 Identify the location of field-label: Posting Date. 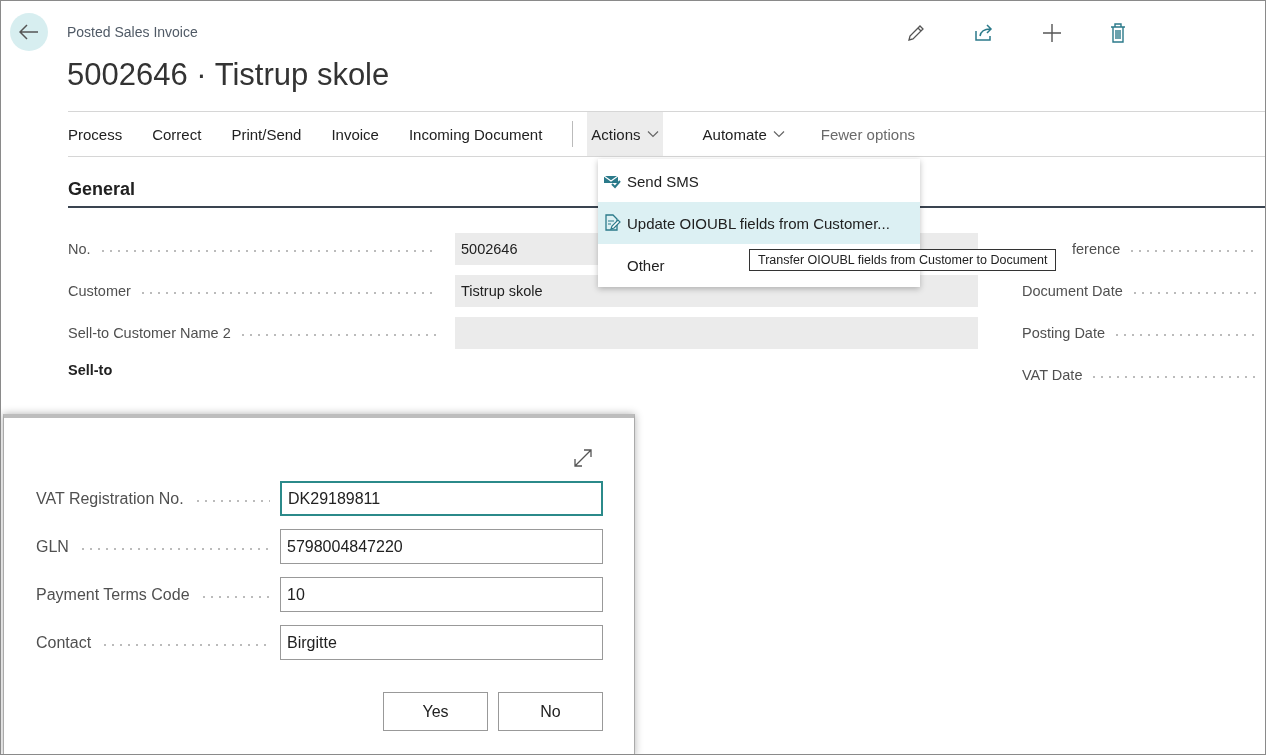
(1064, 333).